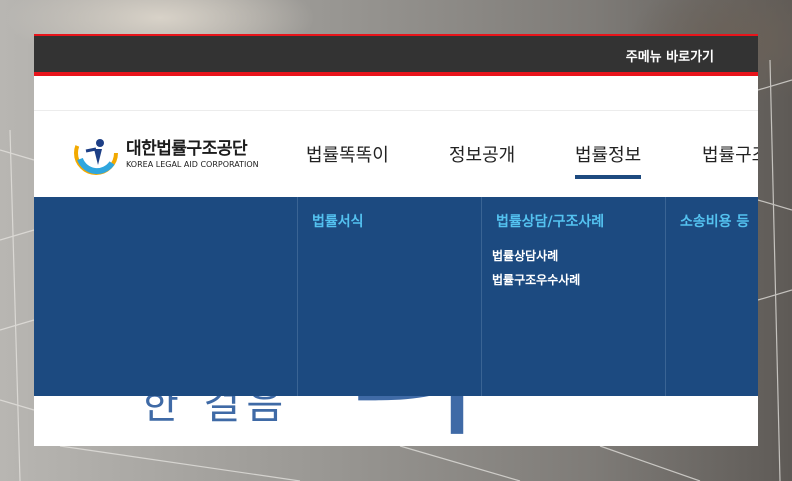  I want to click on menu-column-litigation-costs: 소송비용 등, so click(711, 296).